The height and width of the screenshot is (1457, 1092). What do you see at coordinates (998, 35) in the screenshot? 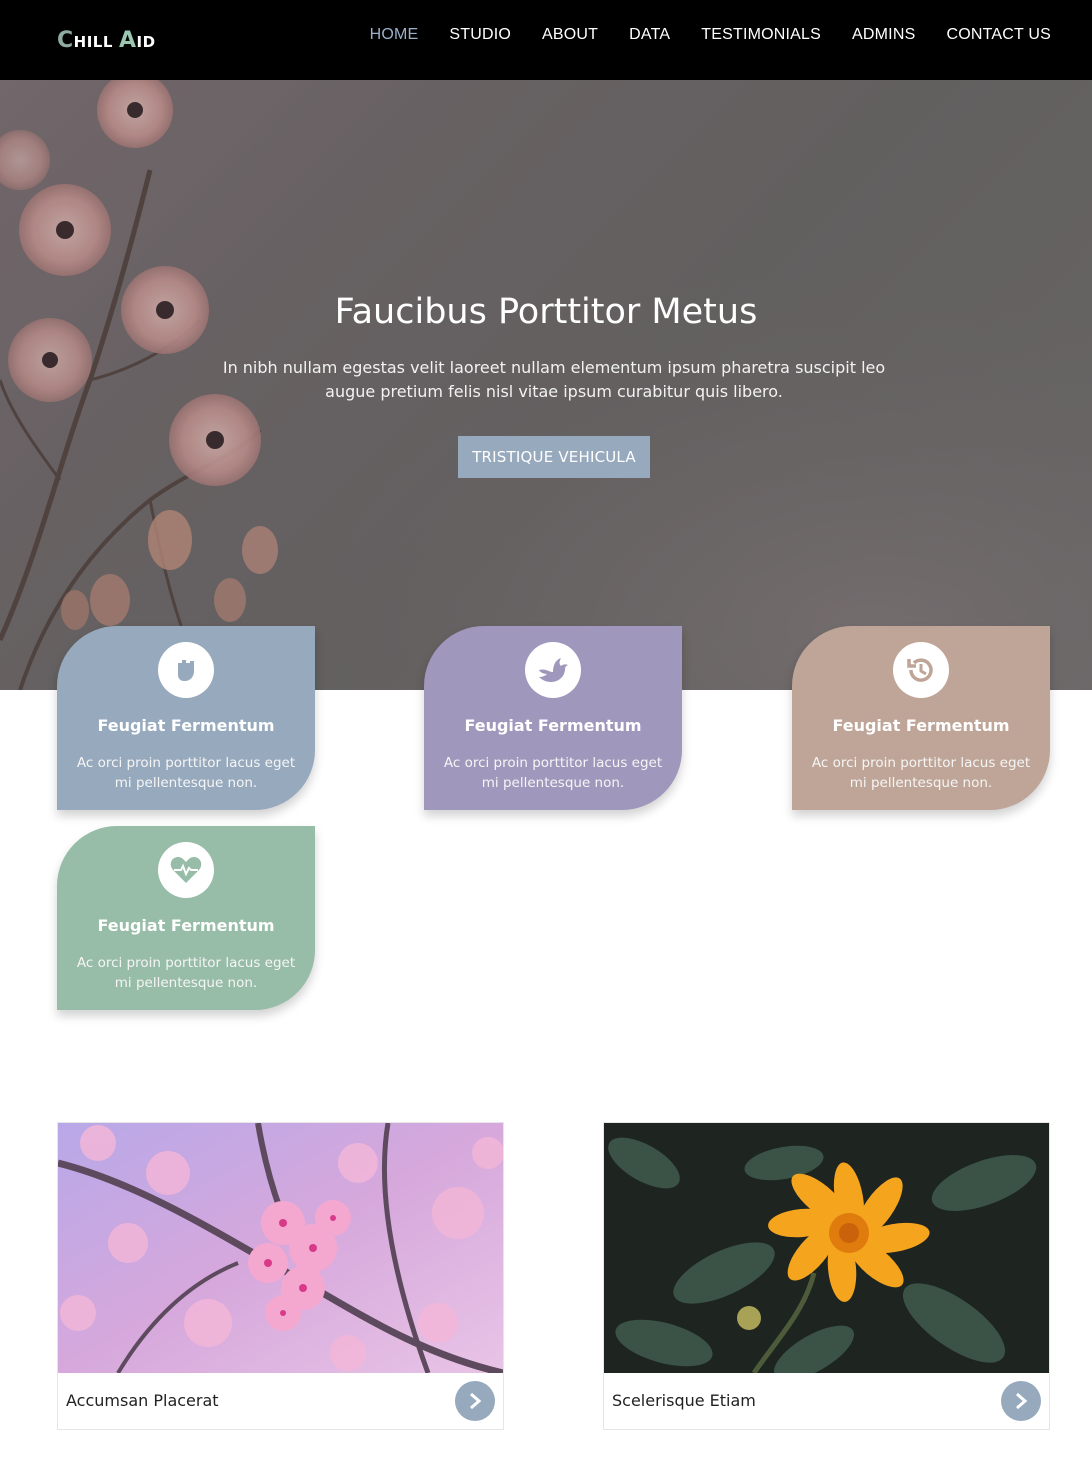
I see `nav-contact-us: CONTACT US` at bounding box center [998, 35].